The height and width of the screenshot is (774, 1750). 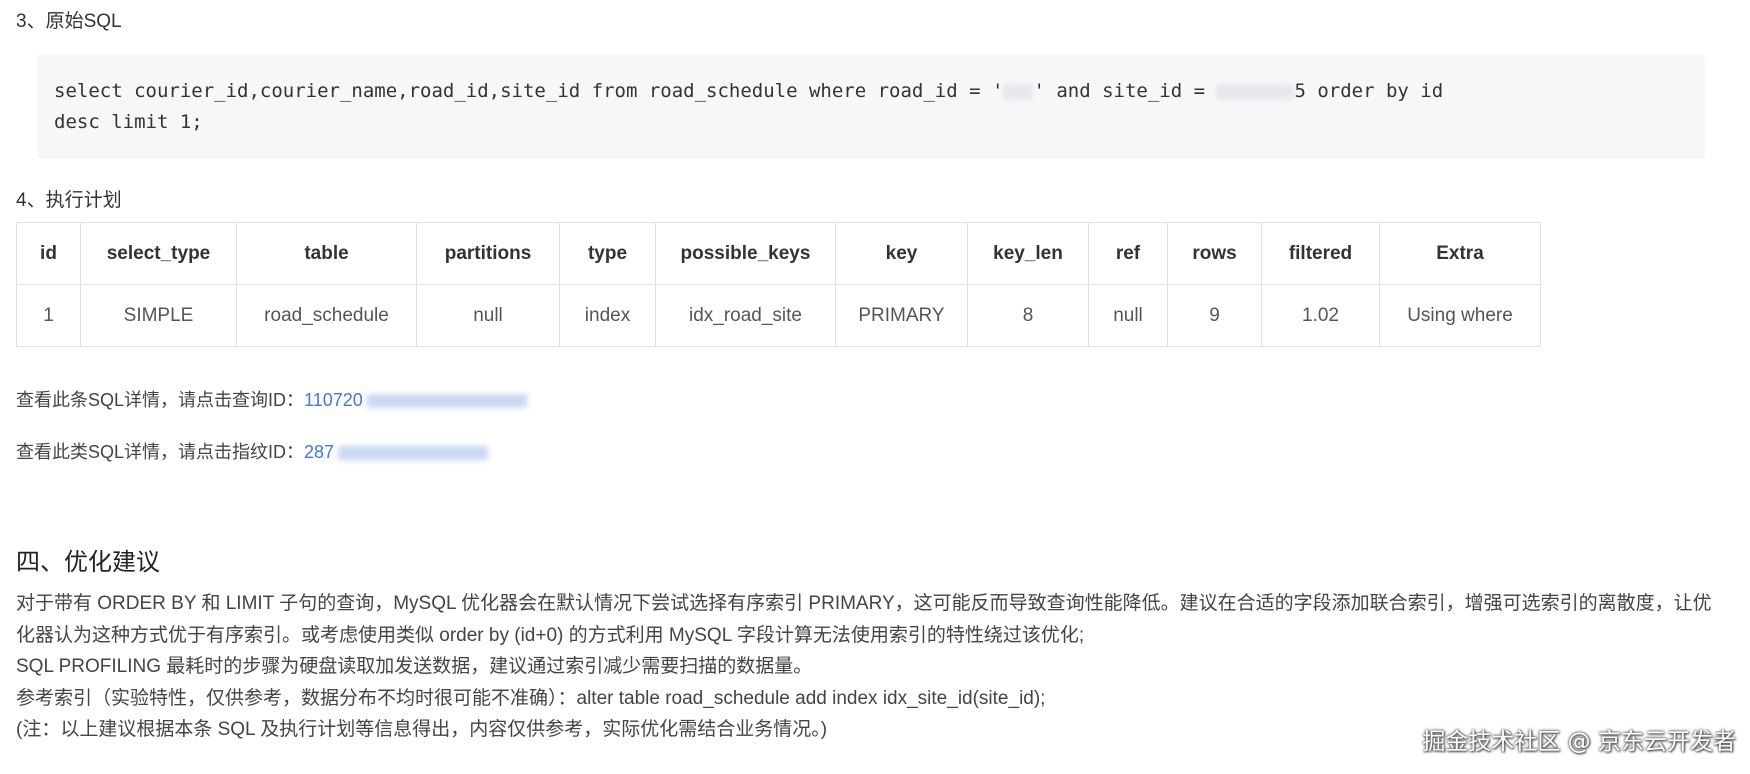 I want to click on sql-code-part2: ' and site_id =, so click(x=1125, y=91).